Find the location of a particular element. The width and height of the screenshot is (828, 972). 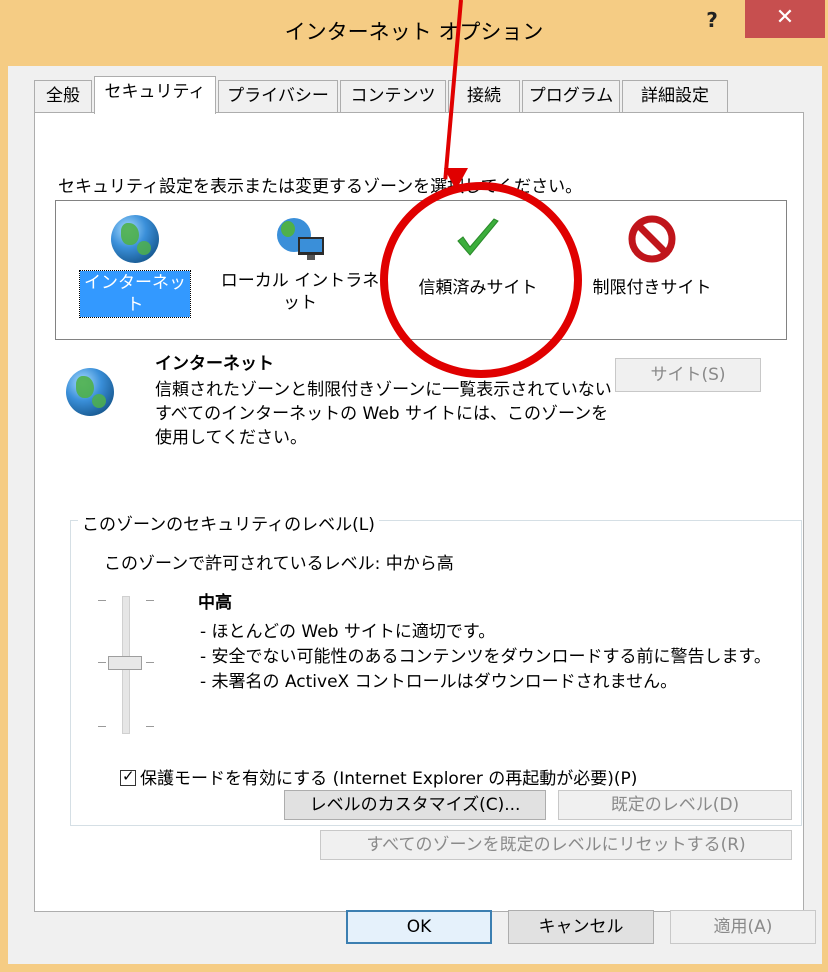

title-bar: インターネット オプション ? ✕ is located at coordinates (414, 33).